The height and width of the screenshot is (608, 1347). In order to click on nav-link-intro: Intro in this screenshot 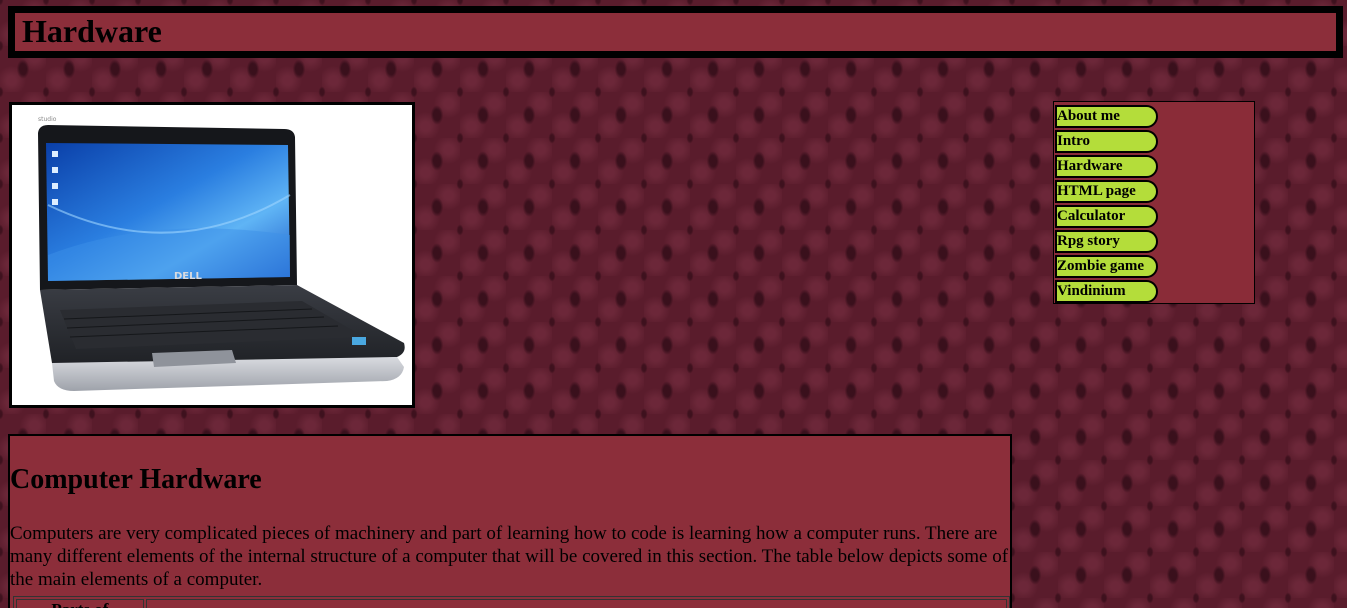, I will do `click(1106, 141)`.